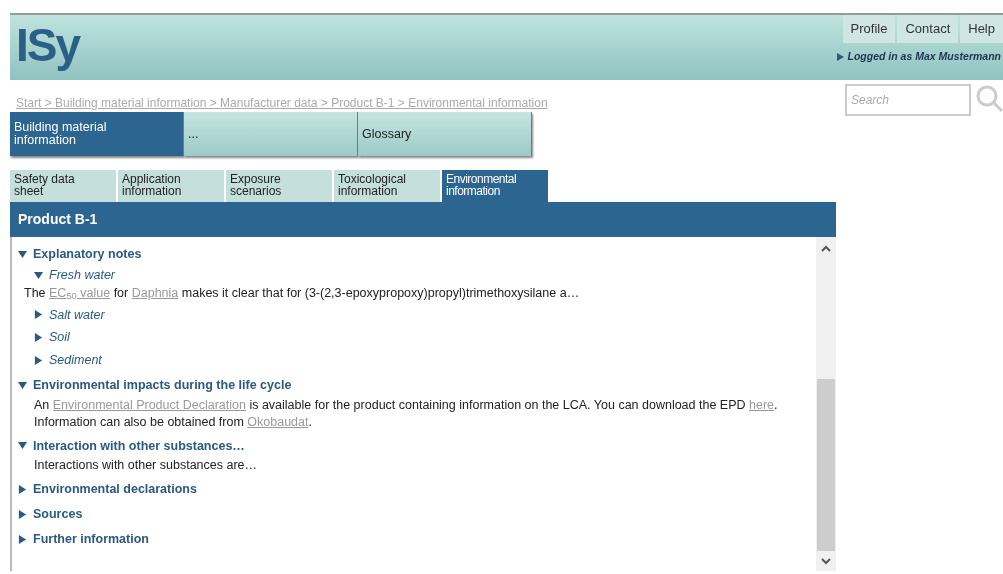  What do you see at coordinates (869, 29) in the screenshot?
I see `top-link: Profile` at bounding box center [869, 29].